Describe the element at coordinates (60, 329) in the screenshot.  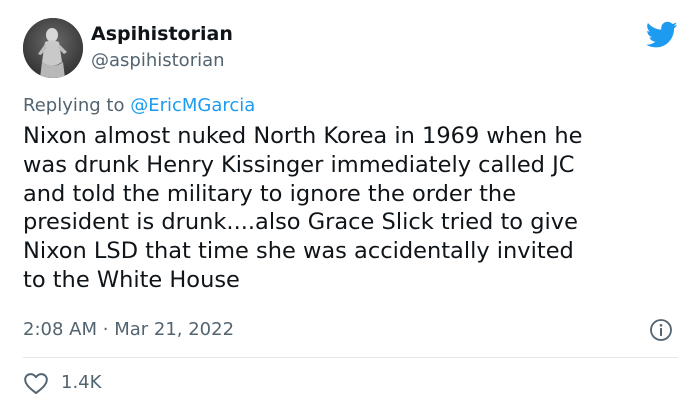
I see `tweet-time: 2:08 AM` at that location.